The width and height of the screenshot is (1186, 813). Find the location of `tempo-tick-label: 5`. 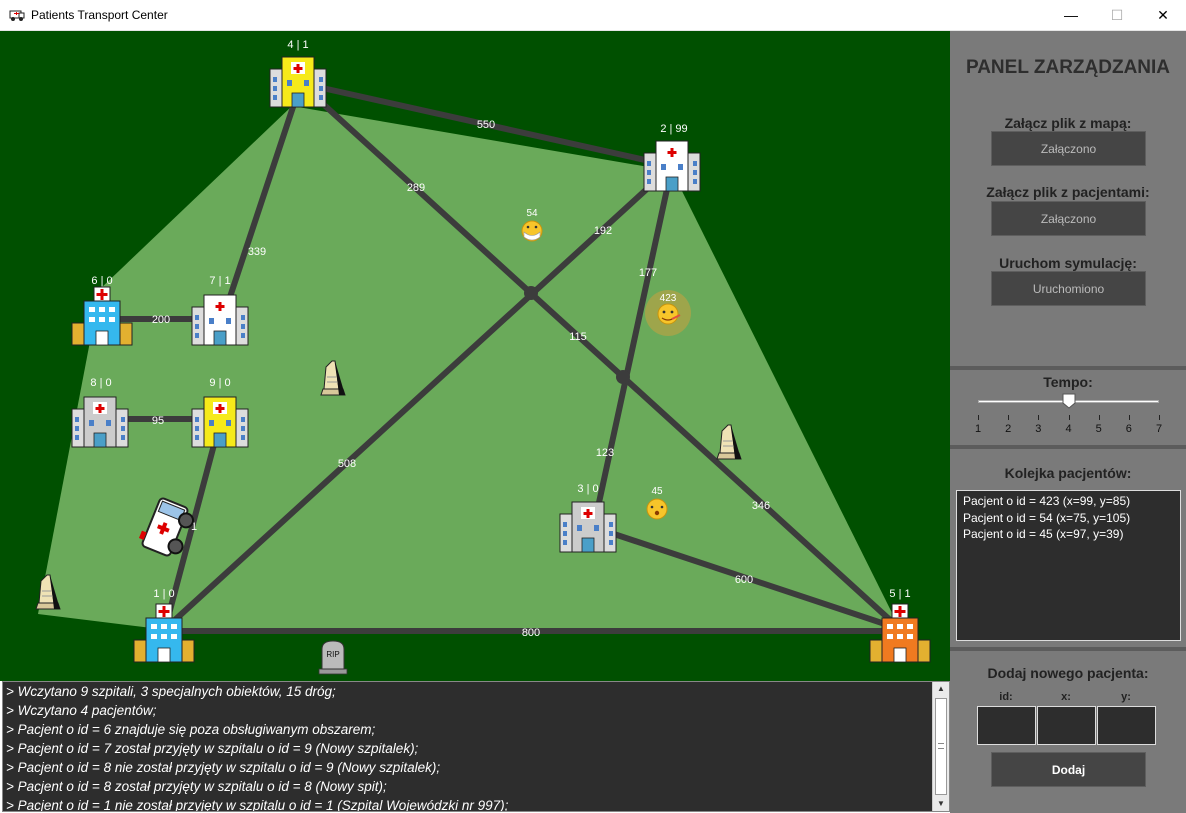

tempo-tick-label: 5 is located at coordinates (1098, 429).